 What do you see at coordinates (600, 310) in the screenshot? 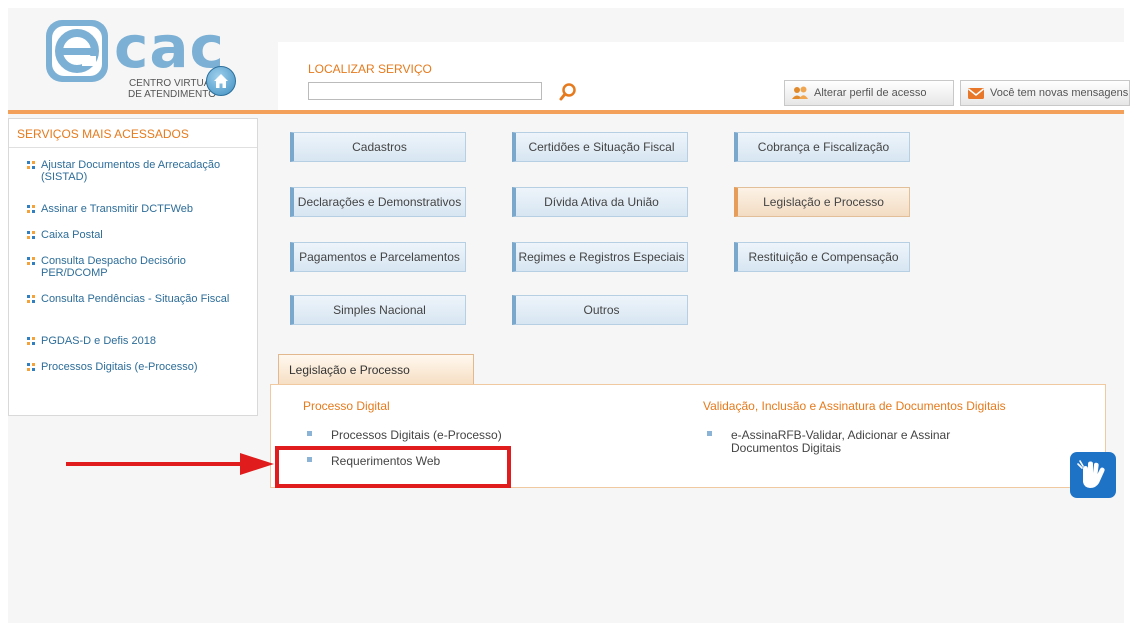
I see `category-outros: Outros` at bounding box center [600, 310].